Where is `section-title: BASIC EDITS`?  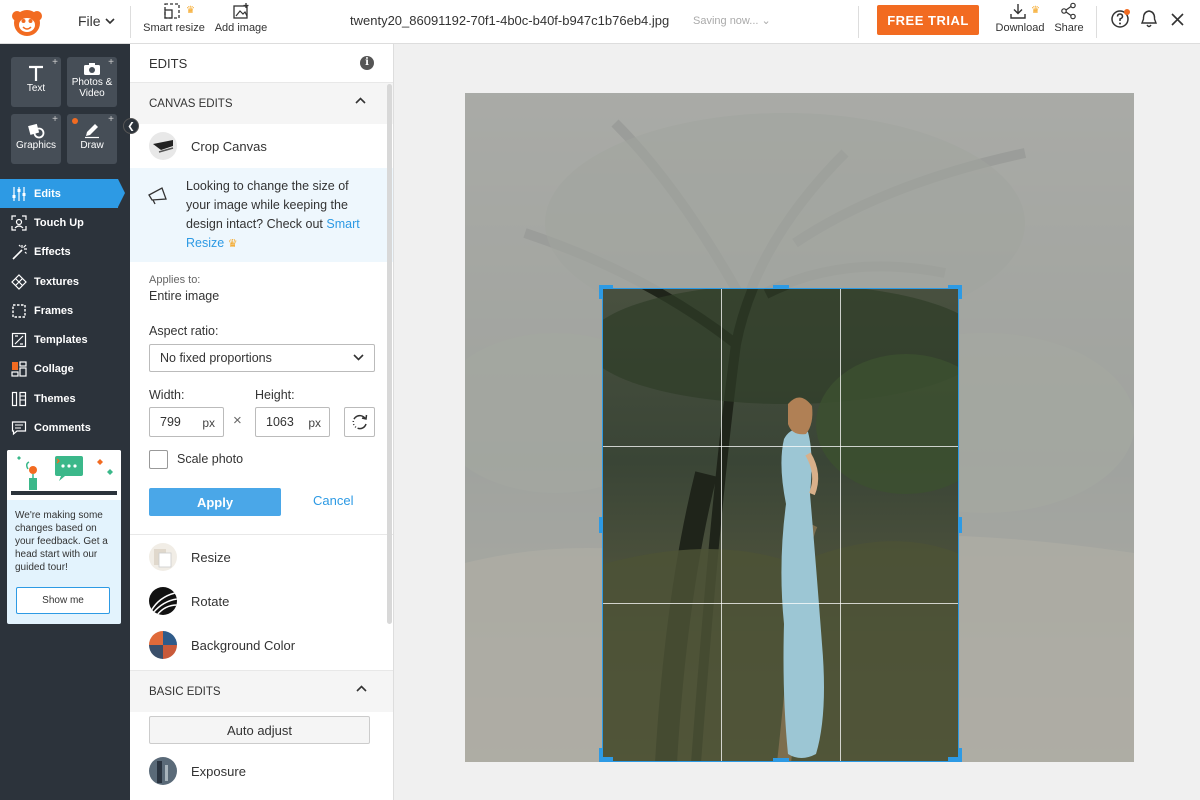
section-title: BASIC EDITS is located at coordinates (185, 691).